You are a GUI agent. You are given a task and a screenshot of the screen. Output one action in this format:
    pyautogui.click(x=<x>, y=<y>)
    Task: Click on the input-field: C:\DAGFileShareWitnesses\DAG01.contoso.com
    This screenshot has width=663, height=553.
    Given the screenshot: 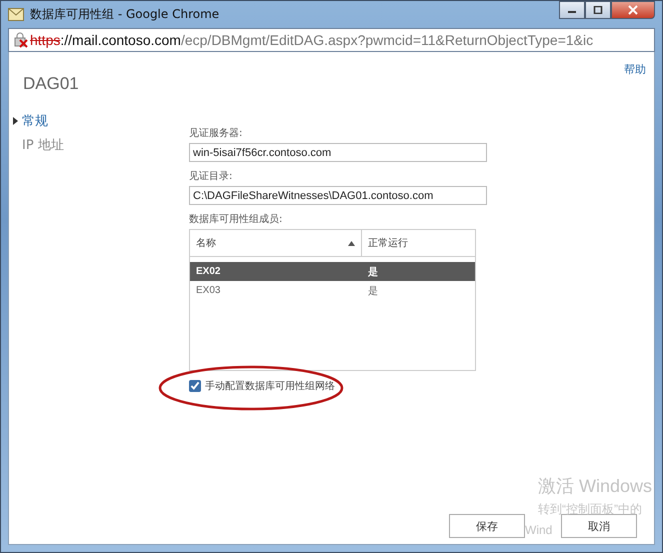 What is the action you would take?
    pyautogui.click(x=338, y=195)
    